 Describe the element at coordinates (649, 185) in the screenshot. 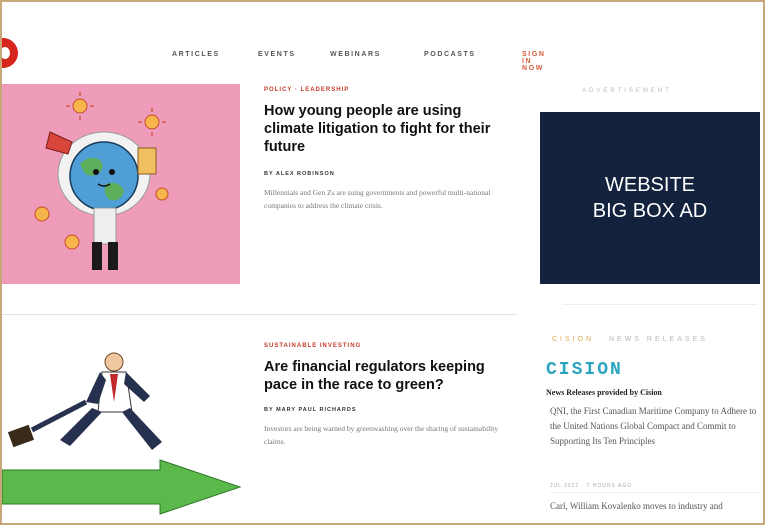

I see `ad-line-1: WEBSITE` at that location.